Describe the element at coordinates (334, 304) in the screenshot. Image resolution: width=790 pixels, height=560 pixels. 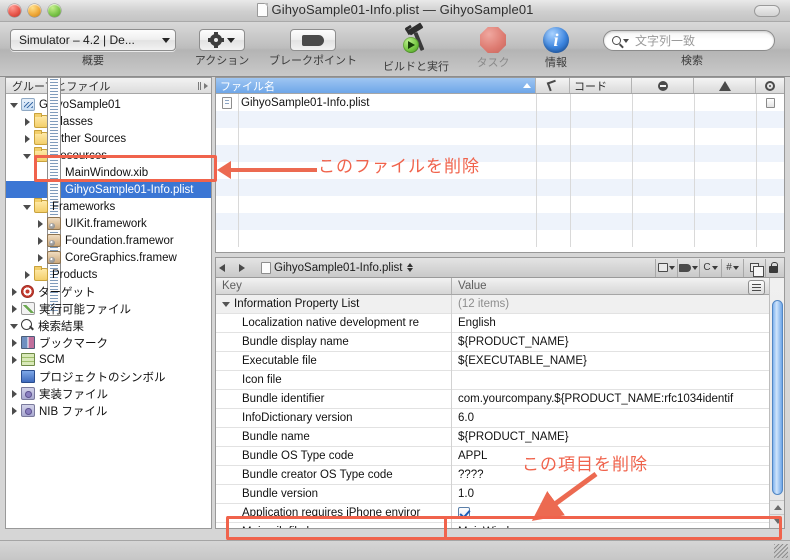
I see `plist-key-cell: Information Property List` at that location.